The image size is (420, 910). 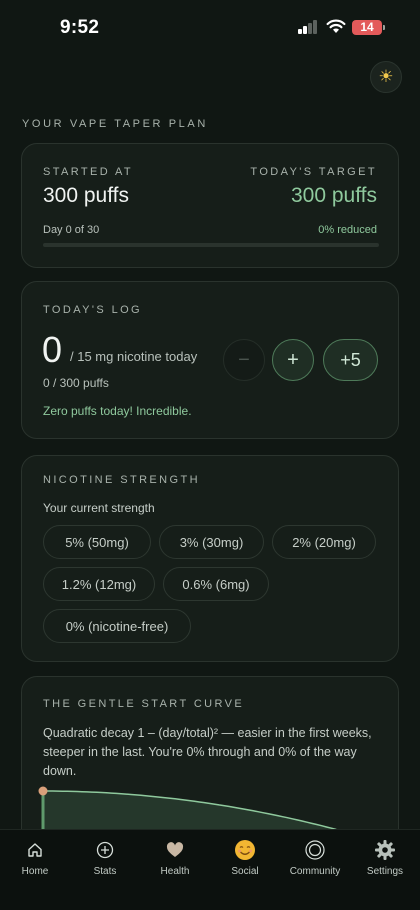 I want to click on nav-social: Social, so click(x=245, y=857).